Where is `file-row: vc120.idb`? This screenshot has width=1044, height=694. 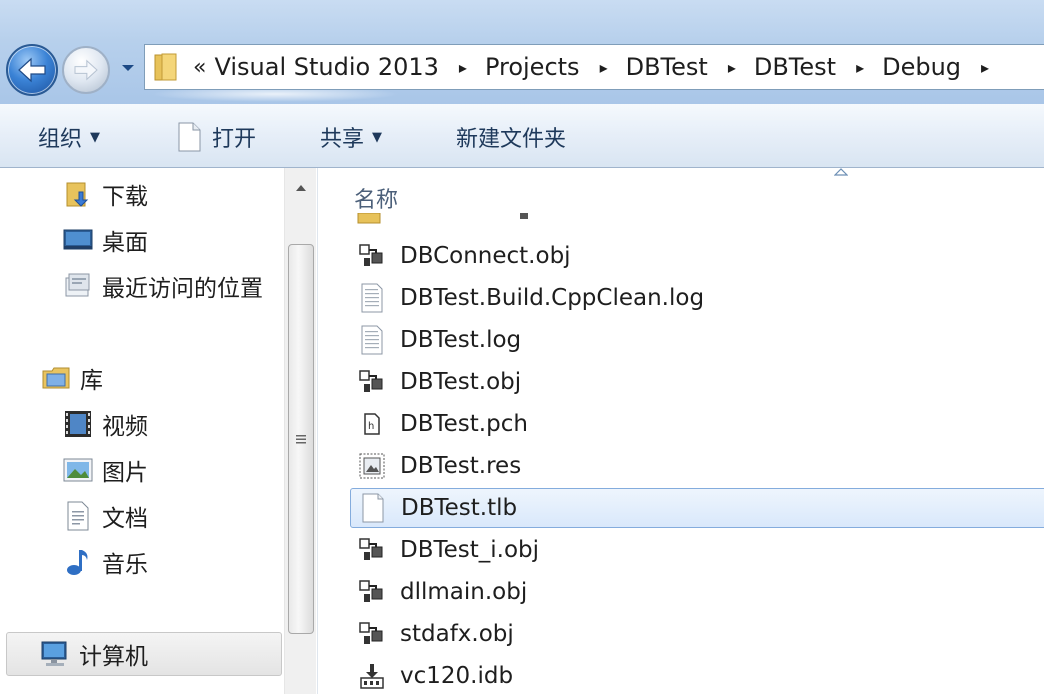
file-row: vc120.idb is located at coordinates (697, 675).